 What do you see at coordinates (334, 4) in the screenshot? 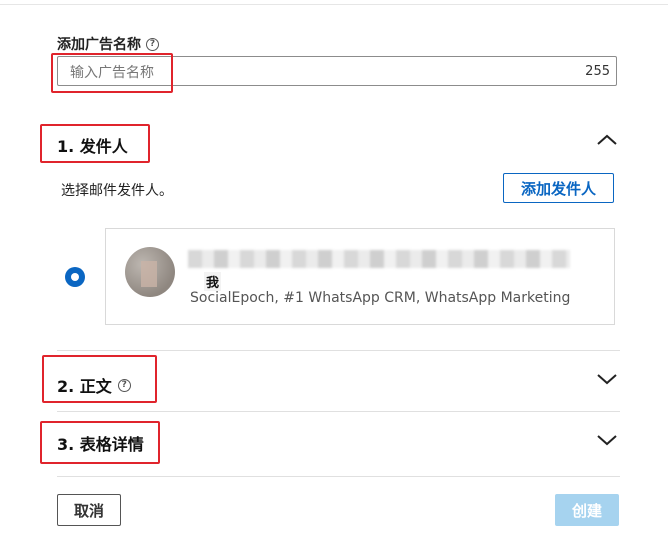
I see `top-divider` at bounding box center [334, 4].